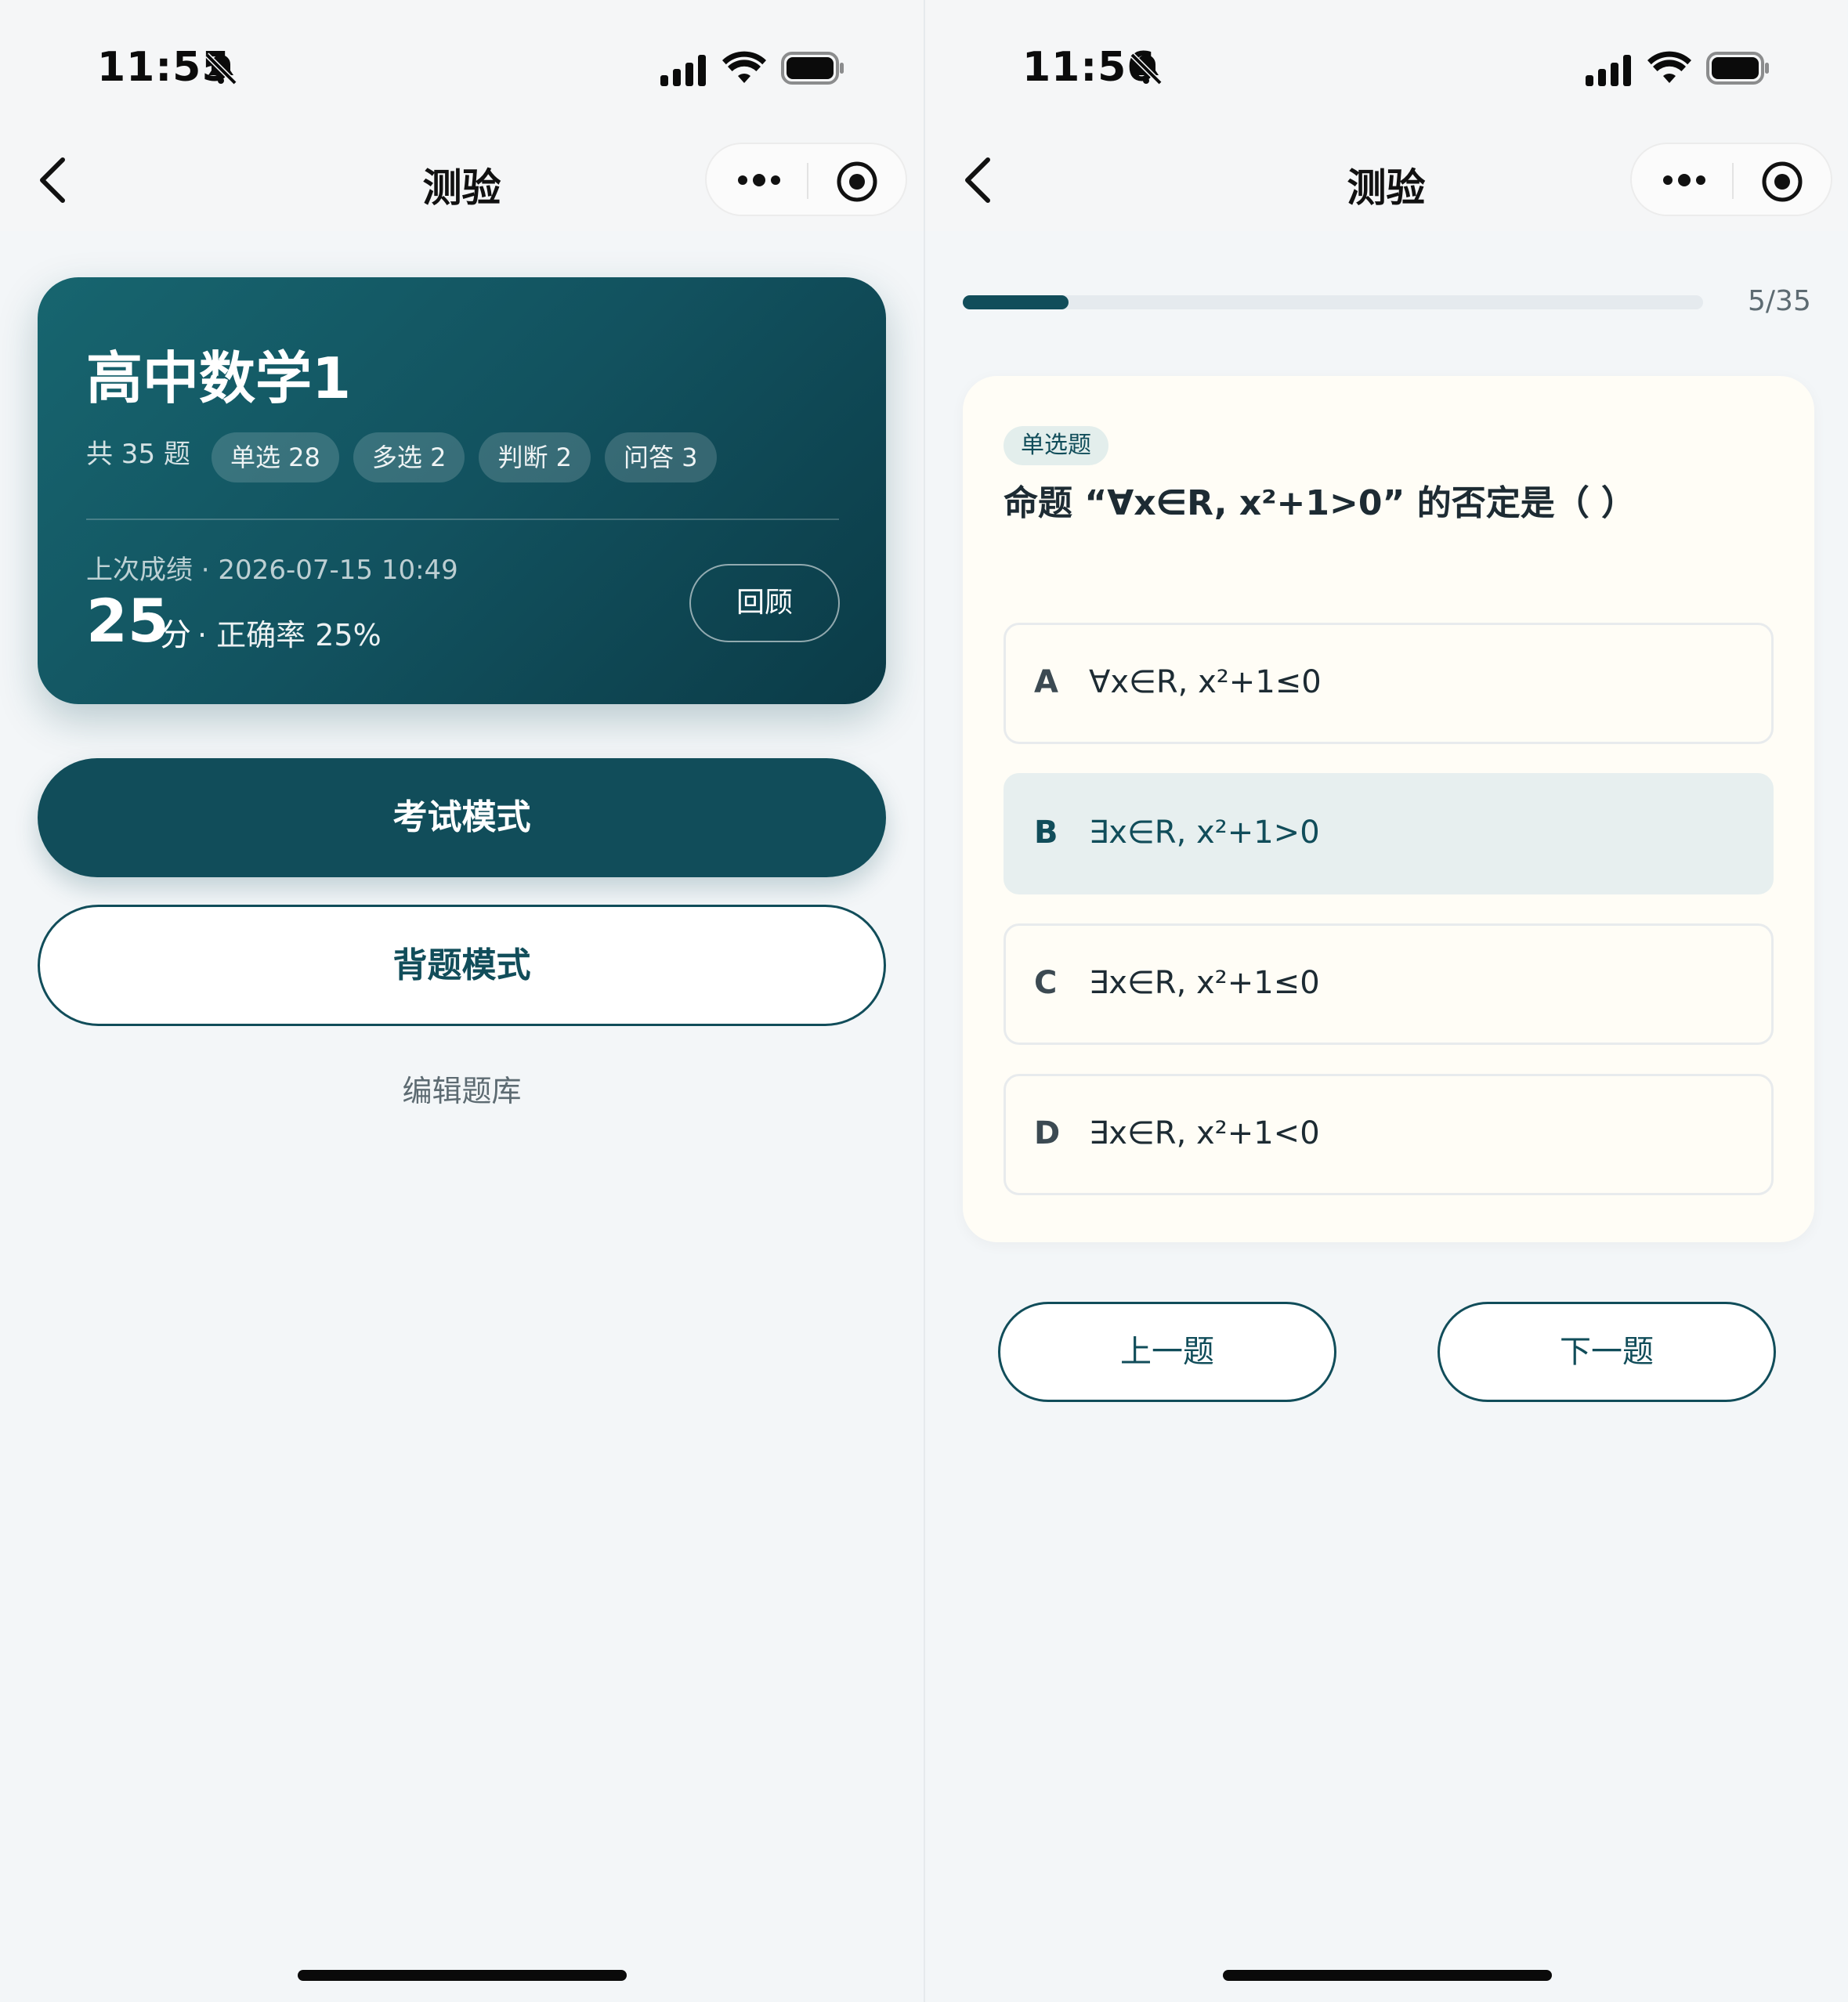 The width and height of the screenshot is (1848, 2002). What do you see at coordinates (1056, 445) in the screenshot?
I see `question-type-badge: 单选题` at bounding box center [1056, 445].